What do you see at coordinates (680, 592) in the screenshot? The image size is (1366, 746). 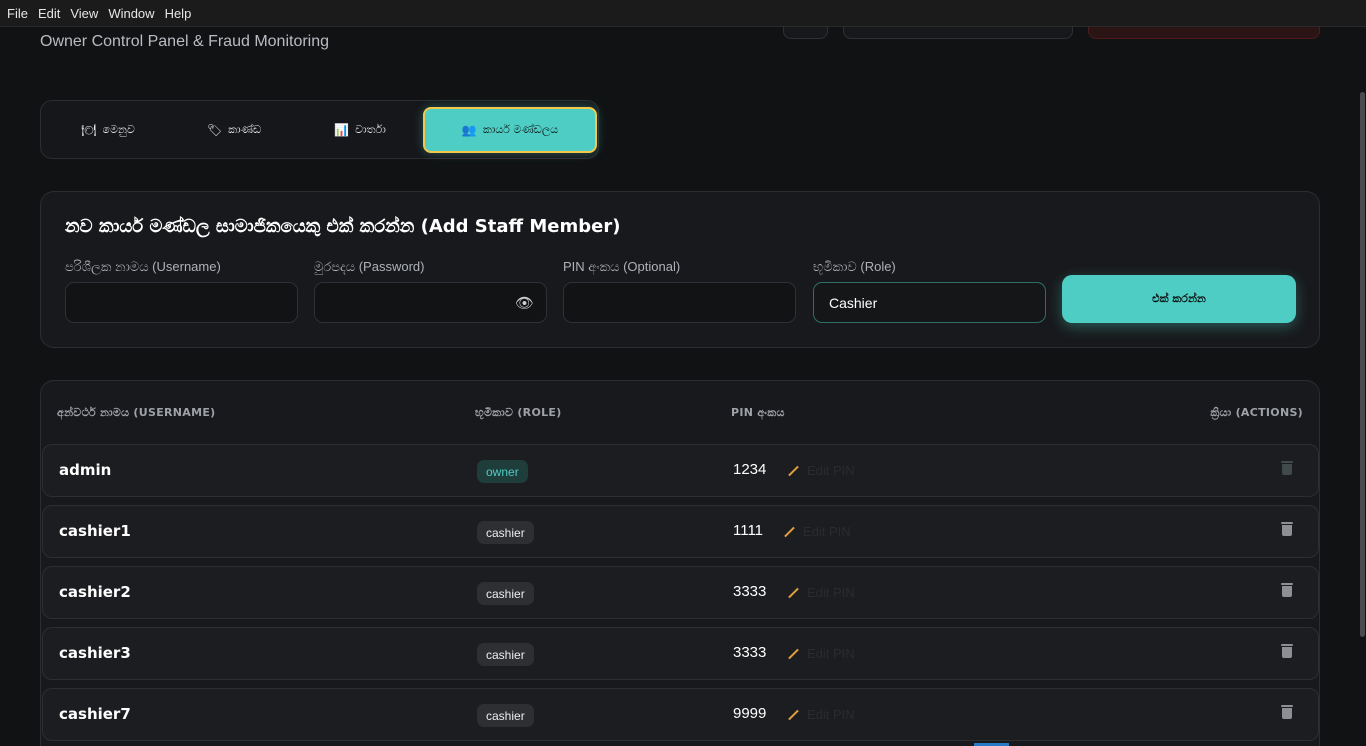 I see `table-row: cashier2 cashier 3333 Edit PIN` at bounding box center [680, 592].